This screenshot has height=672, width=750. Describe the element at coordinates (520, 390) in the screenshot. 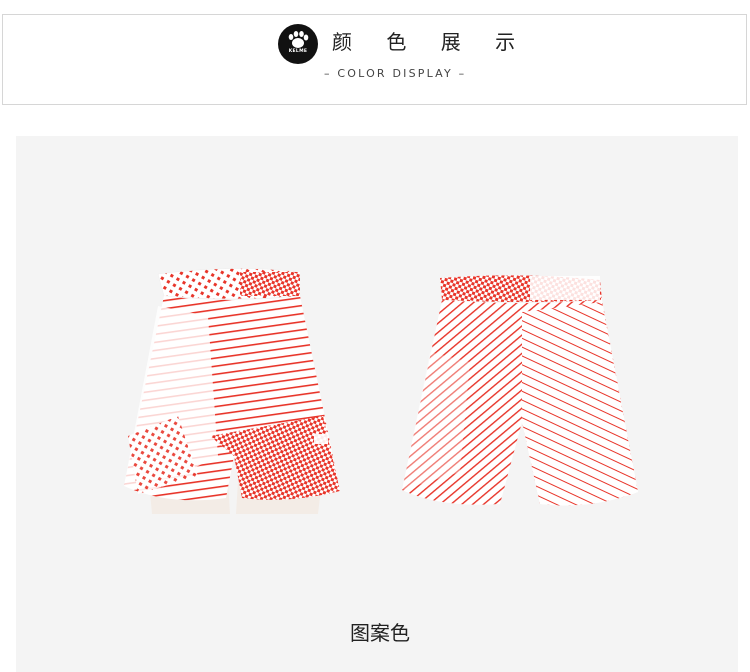

I see `shorts-back-image` at that location.